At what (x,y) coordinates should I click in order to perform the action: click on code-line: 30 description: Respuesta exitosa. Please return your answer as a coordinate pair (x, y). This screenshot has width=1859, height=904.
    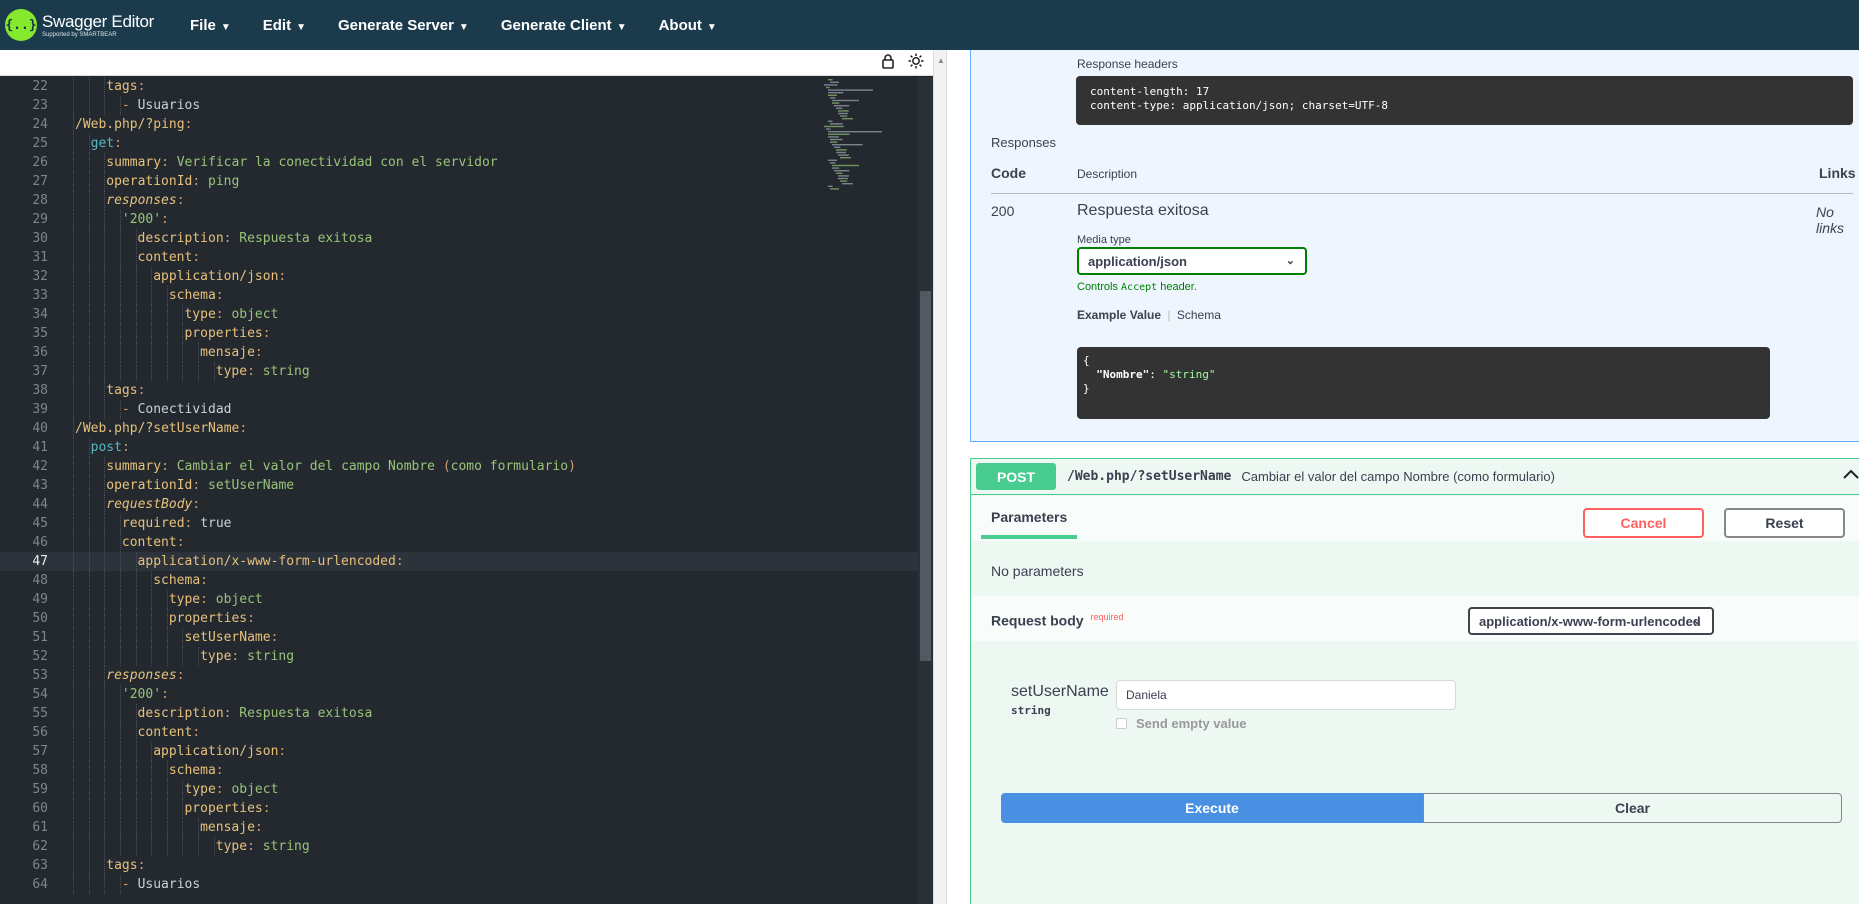
    Looking at the image, I should click on (459, 238).